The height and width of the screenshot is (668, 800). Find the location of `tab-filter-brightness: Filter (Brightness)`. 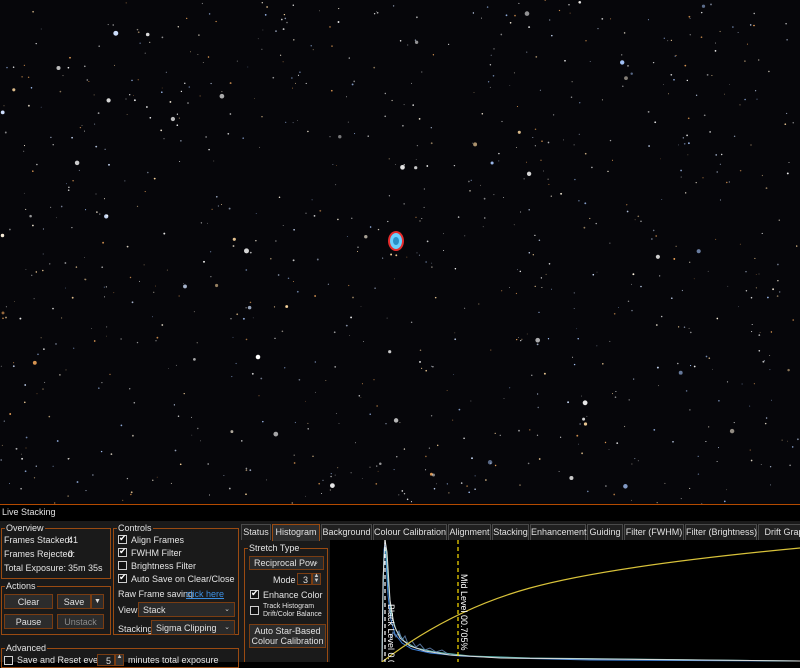

tab-filter-brightness: Filter (Brightness) is located at coordinates (721, 532).